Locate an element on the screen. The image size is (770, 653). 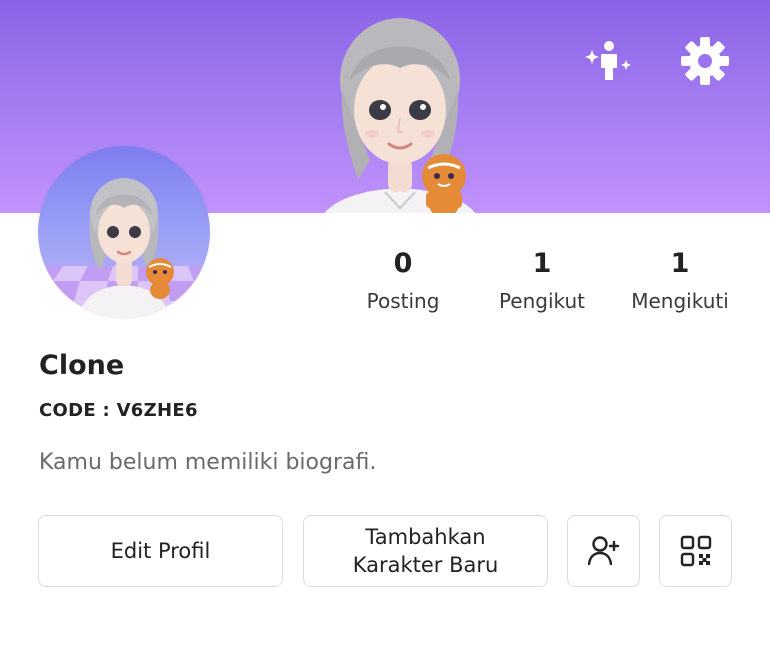
profile-bio: Kamu belum memiliki biografi. is located at coordinates (208, 462).